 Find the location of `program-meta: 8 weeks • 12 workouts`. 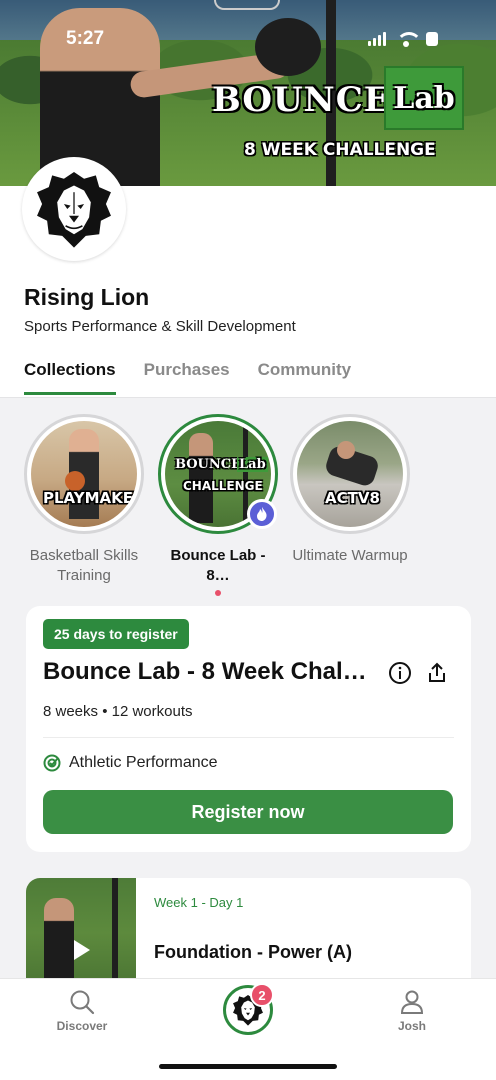

program-meta: 8 weeks • 12 workouts is located at coordinates (118, 711).